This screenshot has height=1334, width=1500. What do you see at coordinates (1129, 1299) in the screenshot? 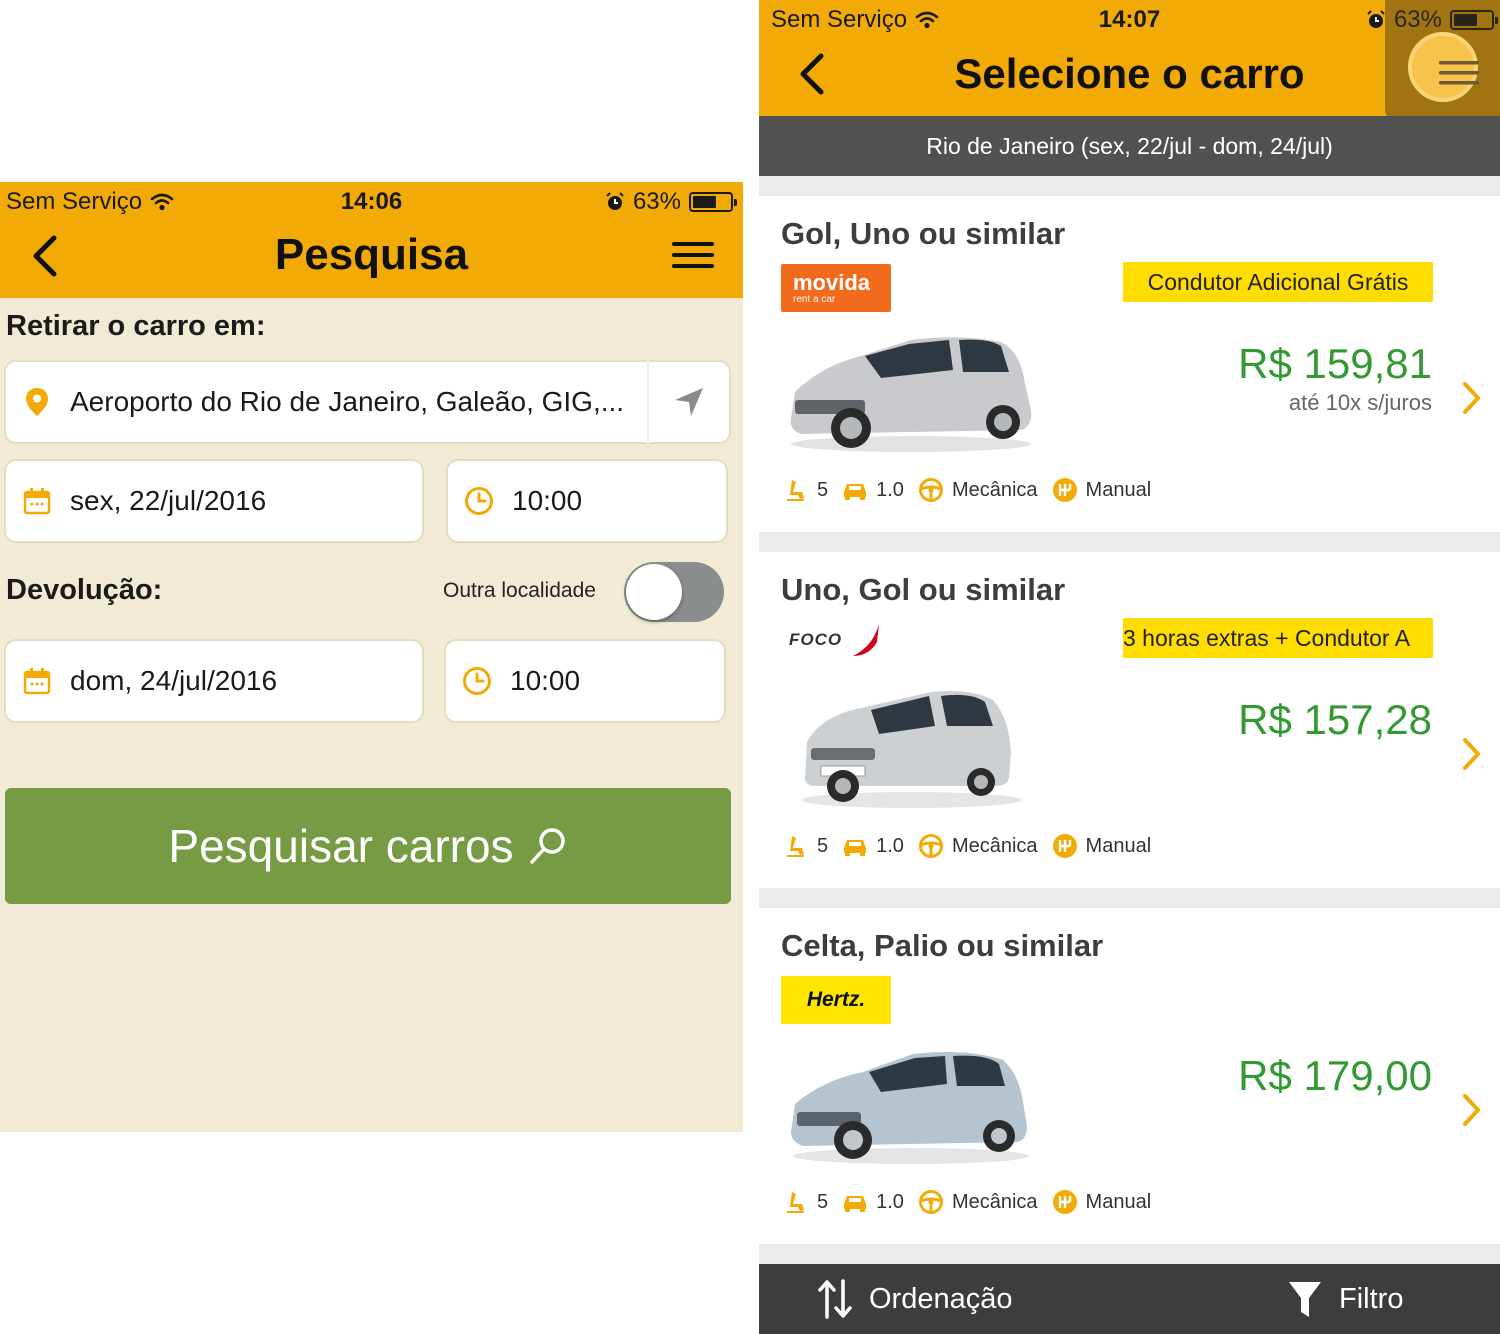
I see `bottom-toolbar: Ordenação Filtro` at bounding box center [1129, 1299].